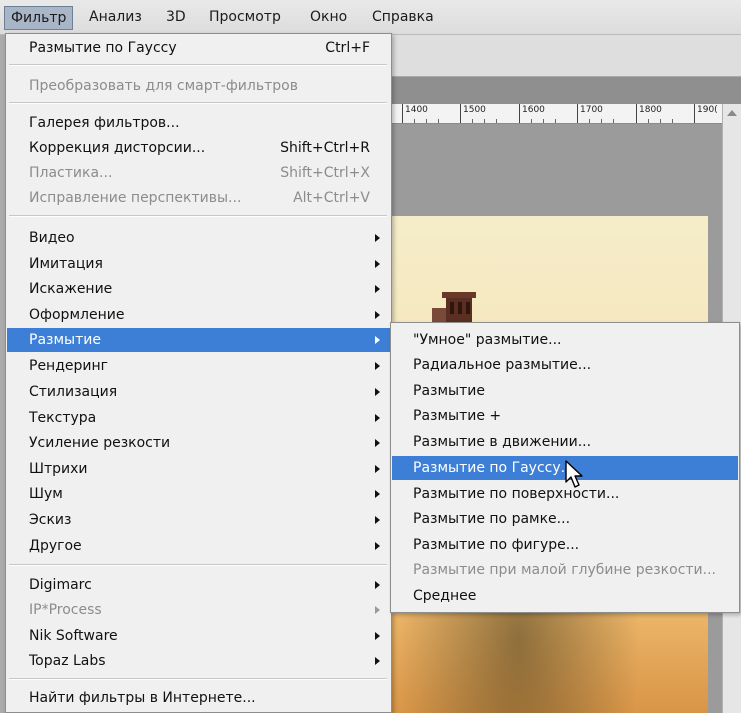 The height and width of the screenshot is (713, 741). What do you see at coordinates (325, 173) in the screenshot?
I see `menu-item-shortcut: Shift+Ctrl+X` at bounding box center [325, 173].